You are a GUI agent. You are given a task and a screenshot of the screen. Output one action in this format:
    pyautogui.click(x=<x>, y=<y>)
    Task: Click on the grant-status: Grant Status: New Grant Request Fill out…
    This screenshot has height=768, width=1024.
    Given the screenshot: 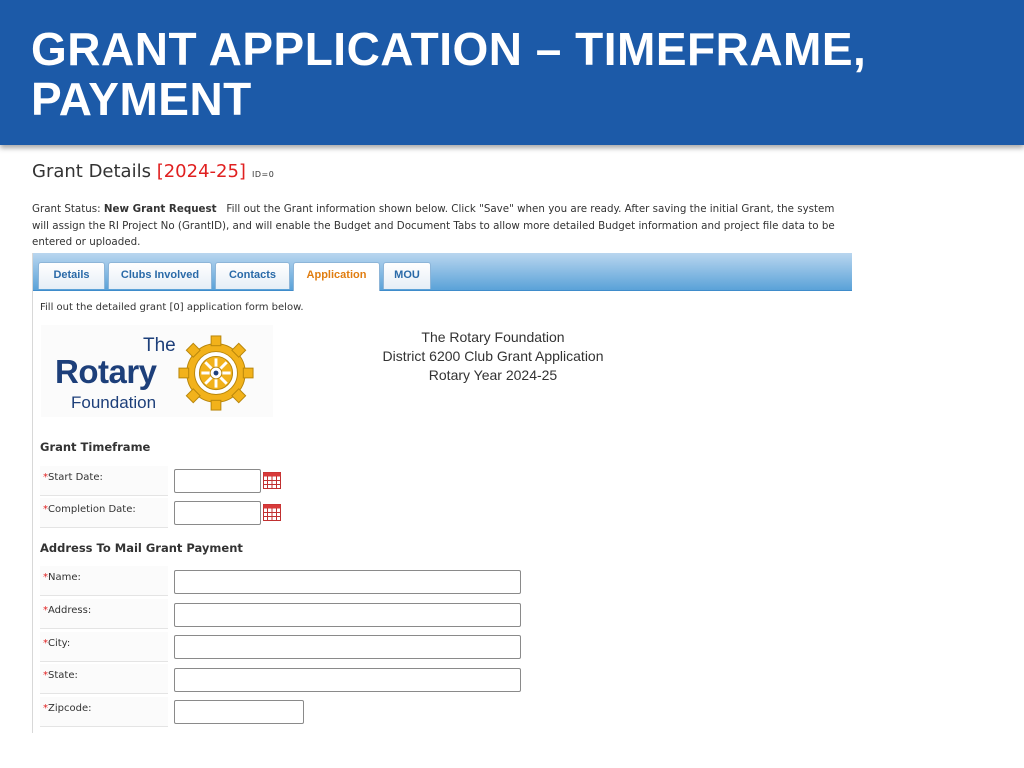 What is the action you would take?
    pyautogui.click(x=442, y=226)
    